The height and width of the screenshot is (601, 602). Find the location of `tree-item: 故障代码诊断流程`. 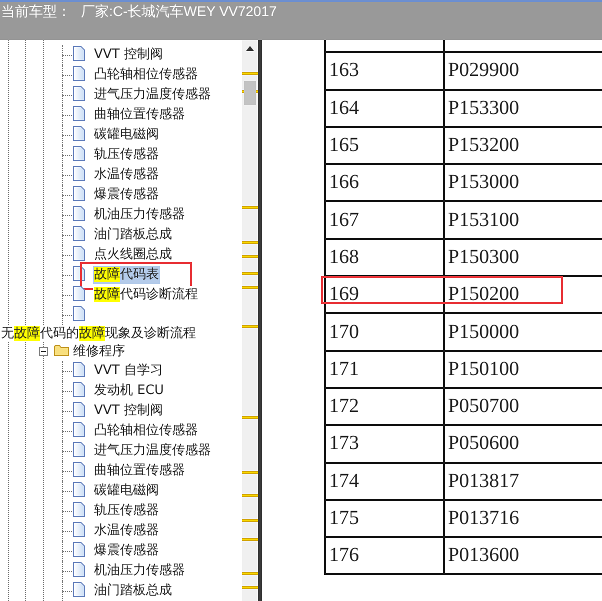

tree-item: 故障代码诊断流程 is located at coordinates (146, 295).